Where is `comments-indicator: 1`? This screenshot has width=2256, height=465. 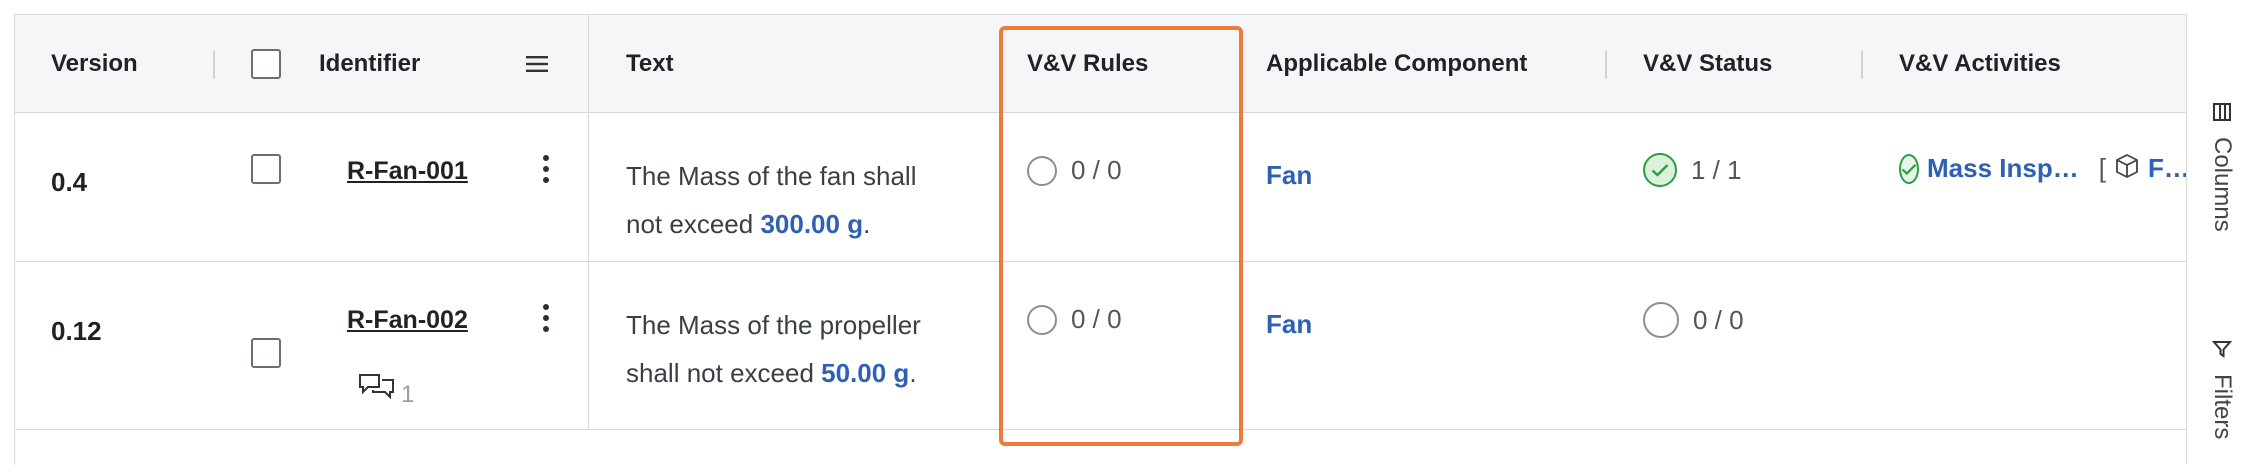
comments-indicator: 1 is located at coordinates (385, 390).